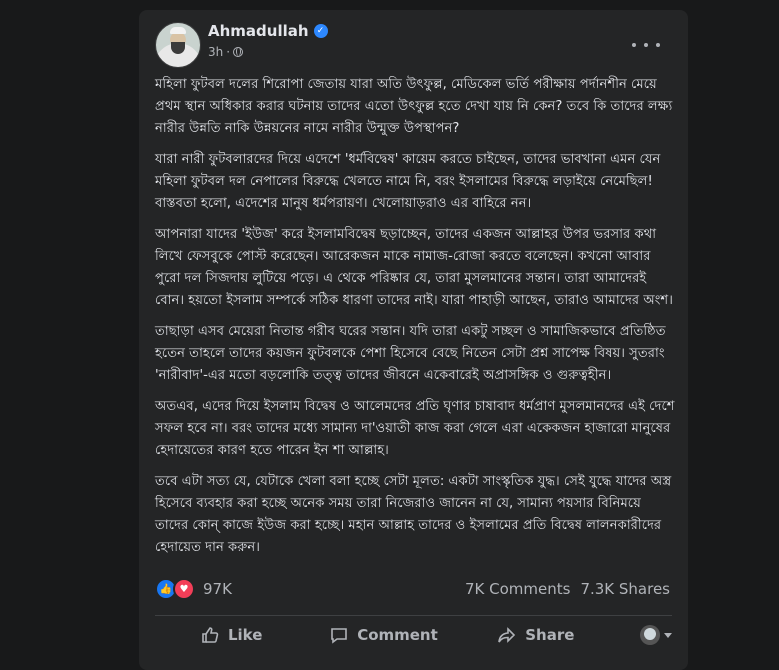  I want to click on share-button: Share, so click(536, 635).